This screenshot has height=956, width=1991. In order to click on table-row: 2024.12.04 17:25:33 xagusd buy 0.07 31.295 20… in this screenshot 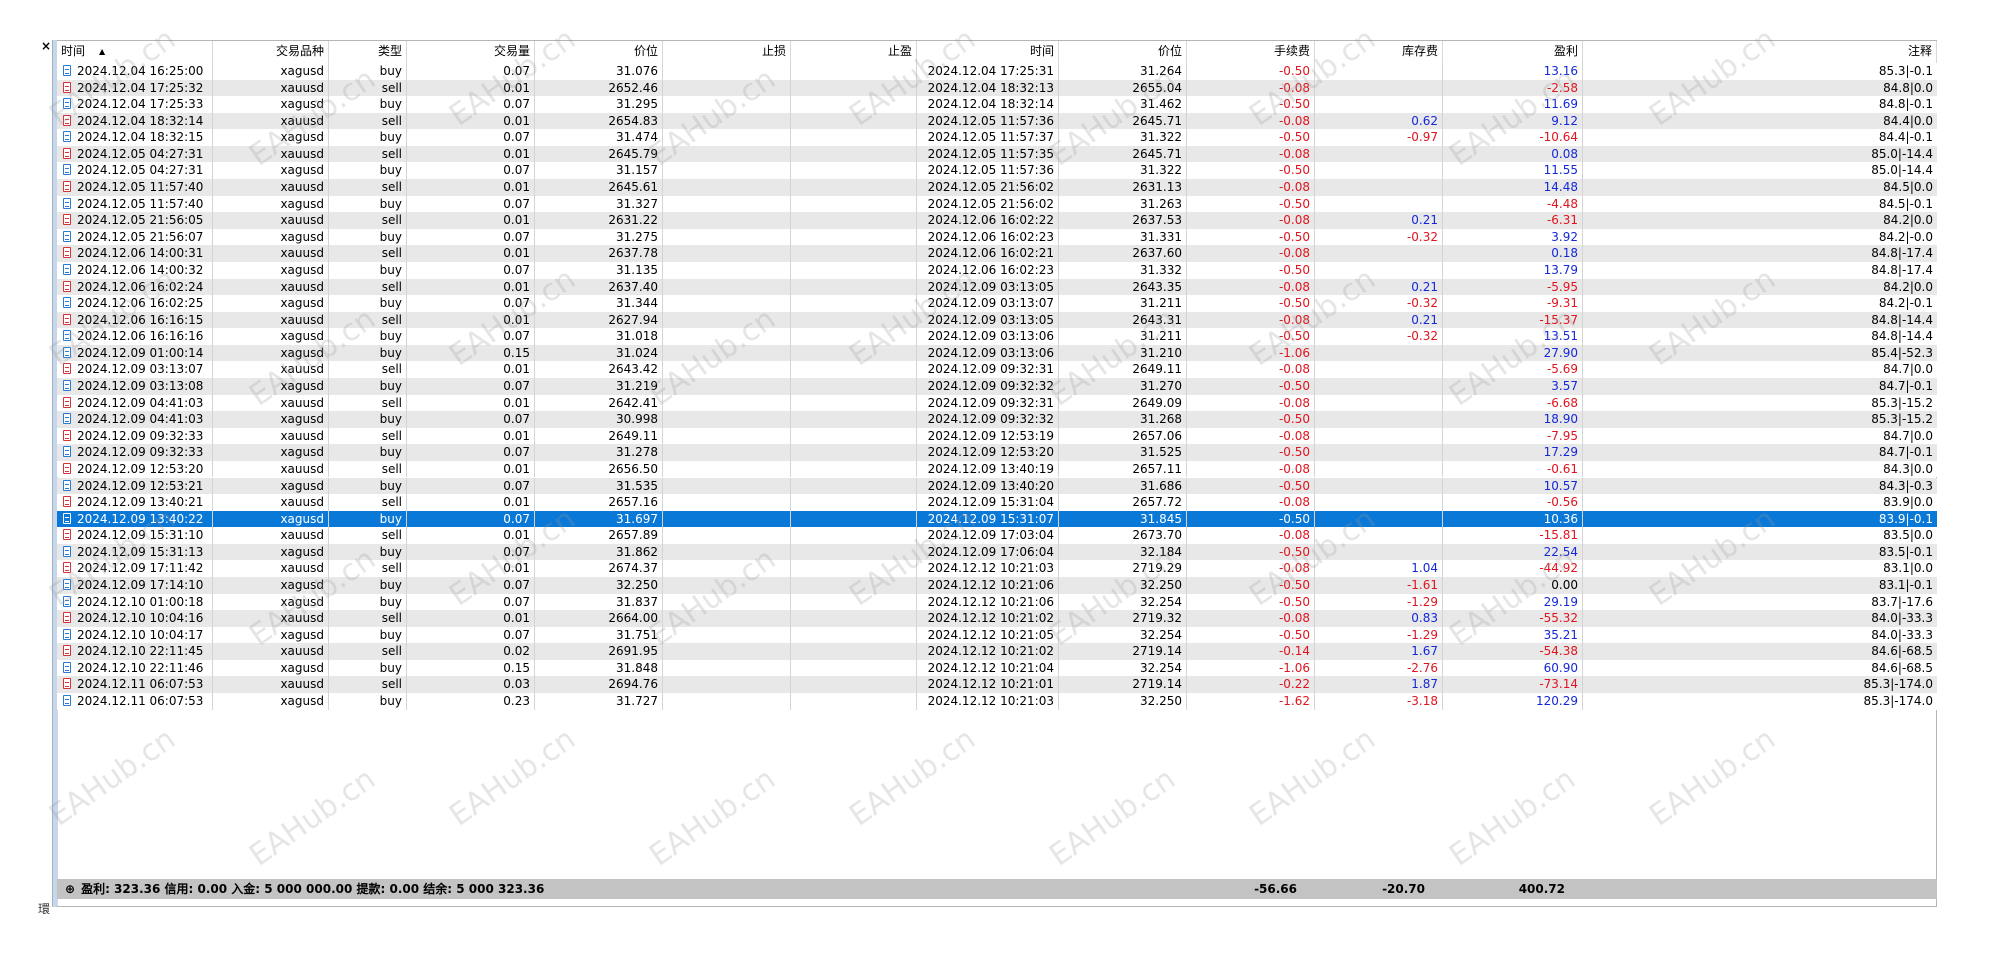, I will do `click(997, 104)`.